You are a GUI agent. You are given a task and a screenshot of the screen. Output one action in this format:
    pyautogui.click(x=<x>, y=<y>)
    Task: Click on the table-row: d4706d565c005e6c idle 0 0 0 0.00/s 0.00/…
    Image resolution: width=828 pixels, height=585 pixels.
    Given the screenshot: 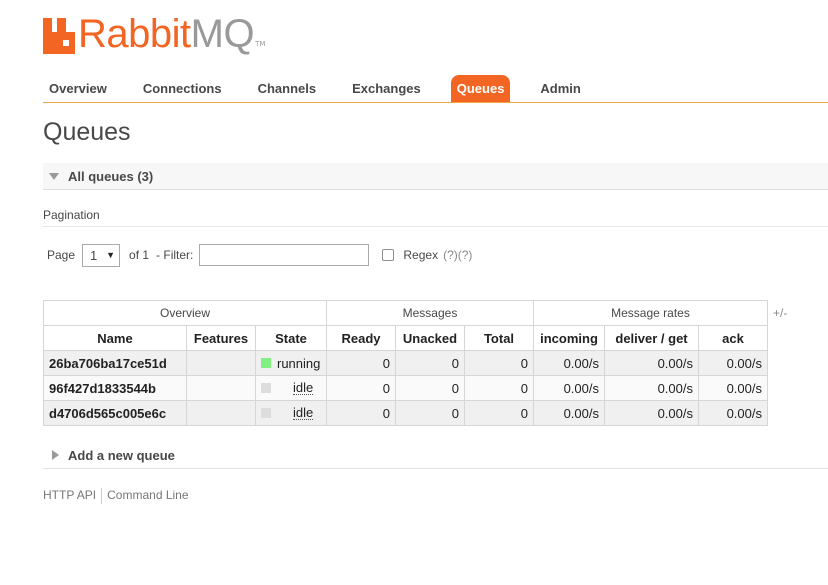 What is the action you would take?
    pyautogui.click(x=405, y=413)
    